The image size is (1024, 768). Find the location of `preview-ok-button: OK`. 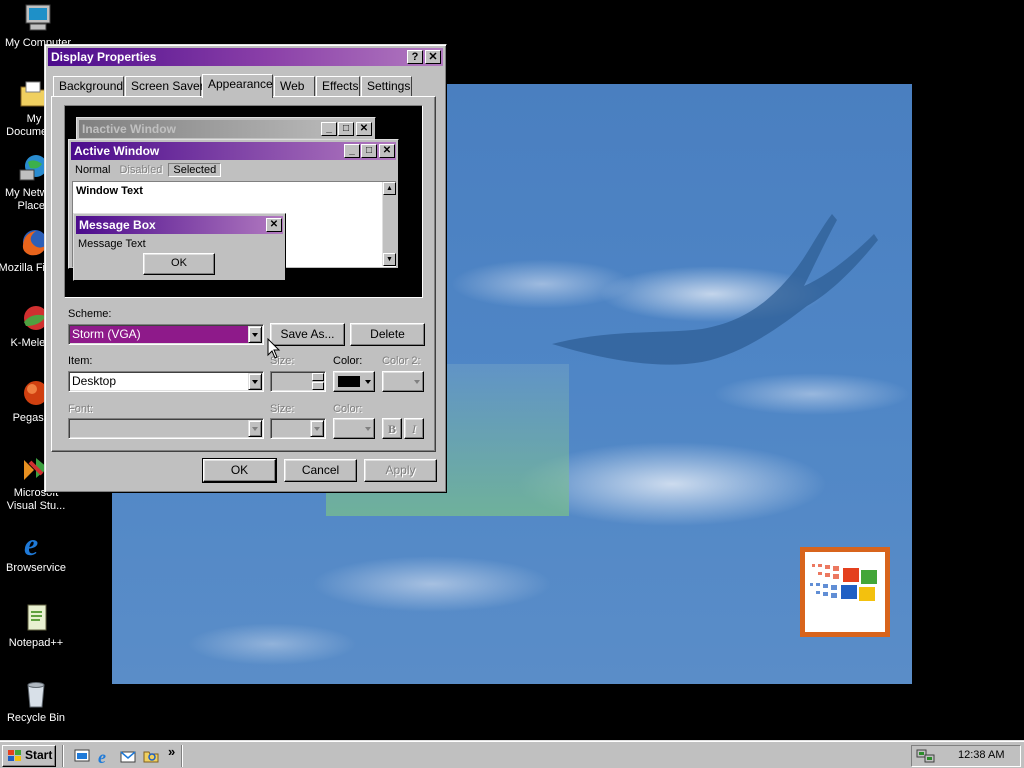

preview-ok-button: OK is located at coordinates (179, 264).